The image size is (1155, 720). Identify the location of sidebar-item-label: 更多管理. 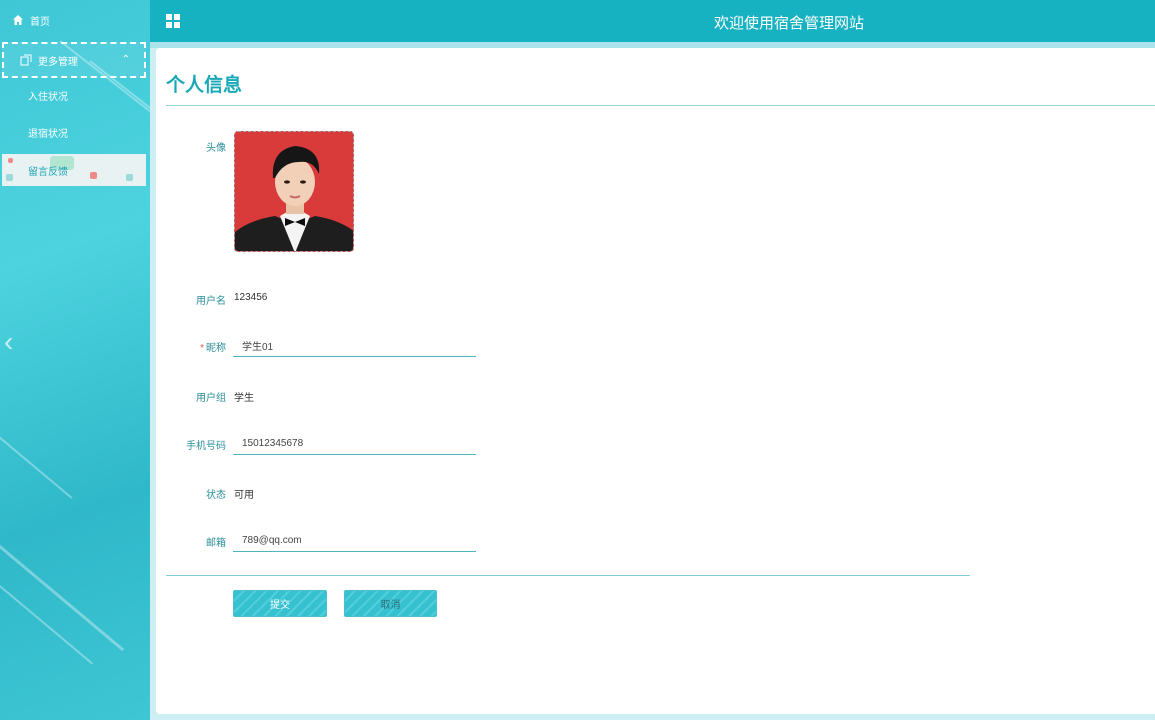
(58, 62).